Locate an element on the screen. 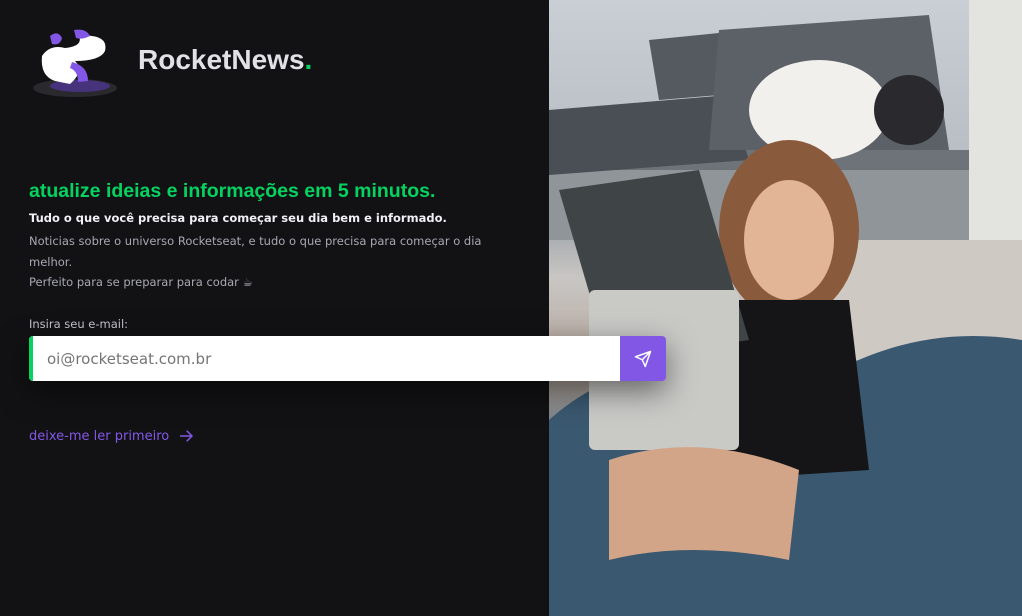 This screenshot has width=1022, height=616. send-icon is located at coordinates (643, 358).